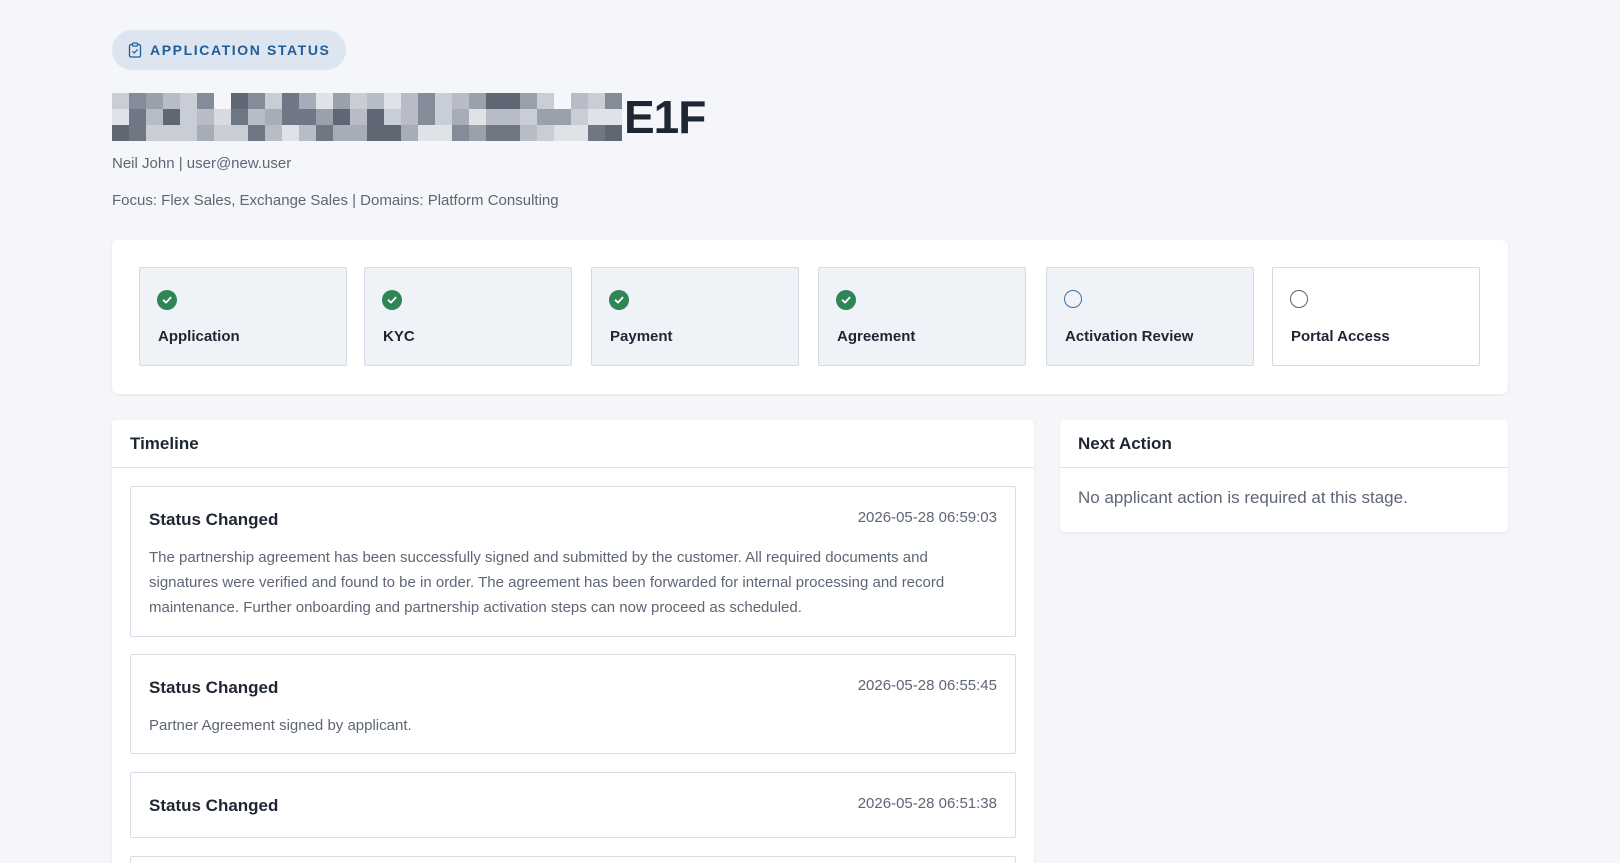  What do you see at coordinates (399, 336) in the screenshot?
I see `stage-label: KYC` at bounding box center [399, 336].